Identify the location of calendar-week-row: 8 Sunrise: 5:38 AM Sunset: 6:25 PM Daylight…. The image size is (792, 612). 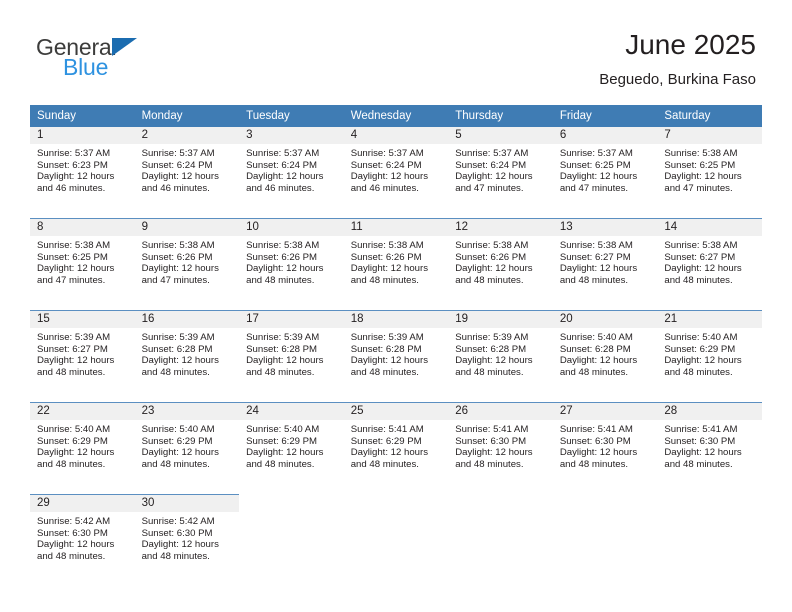
(396, 259).